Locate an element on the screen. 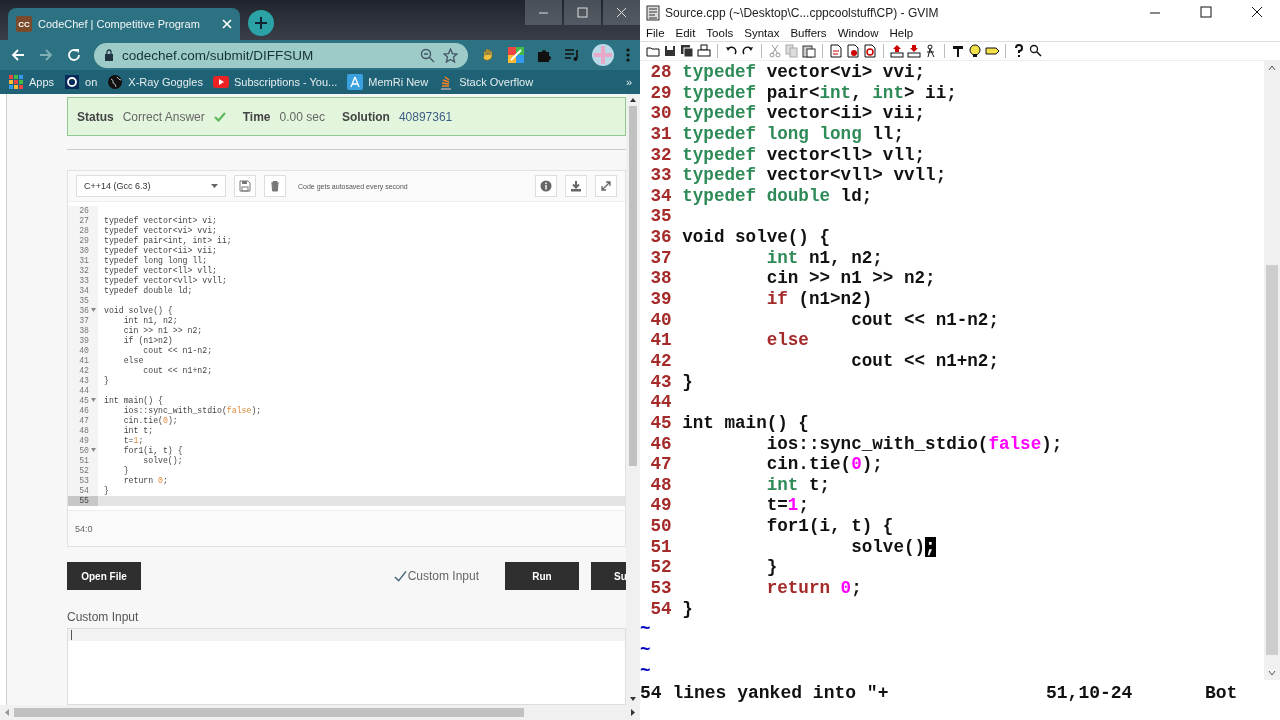  code-line: else is located at coordinates (787, 340).